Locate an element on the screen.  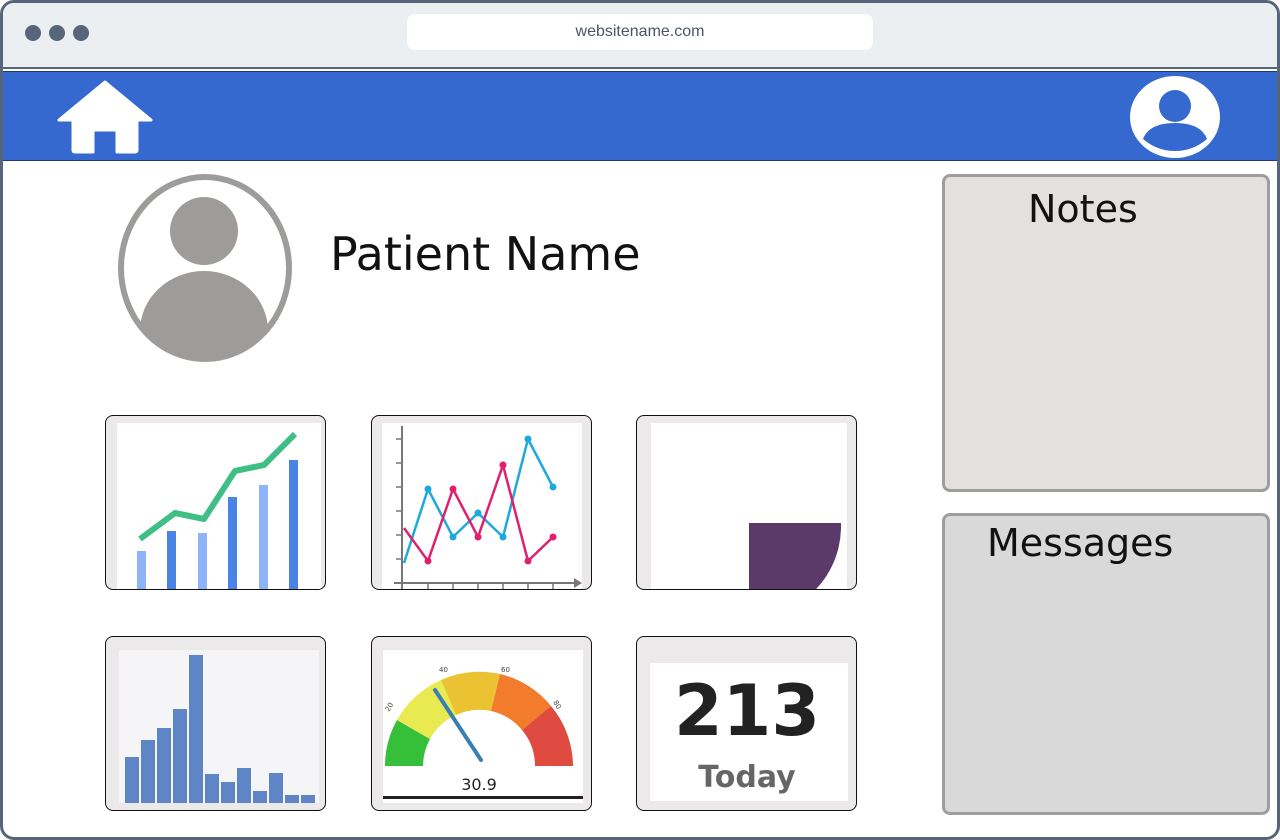
gauge-tick-label: 60 is located at coordinates (505, 670).